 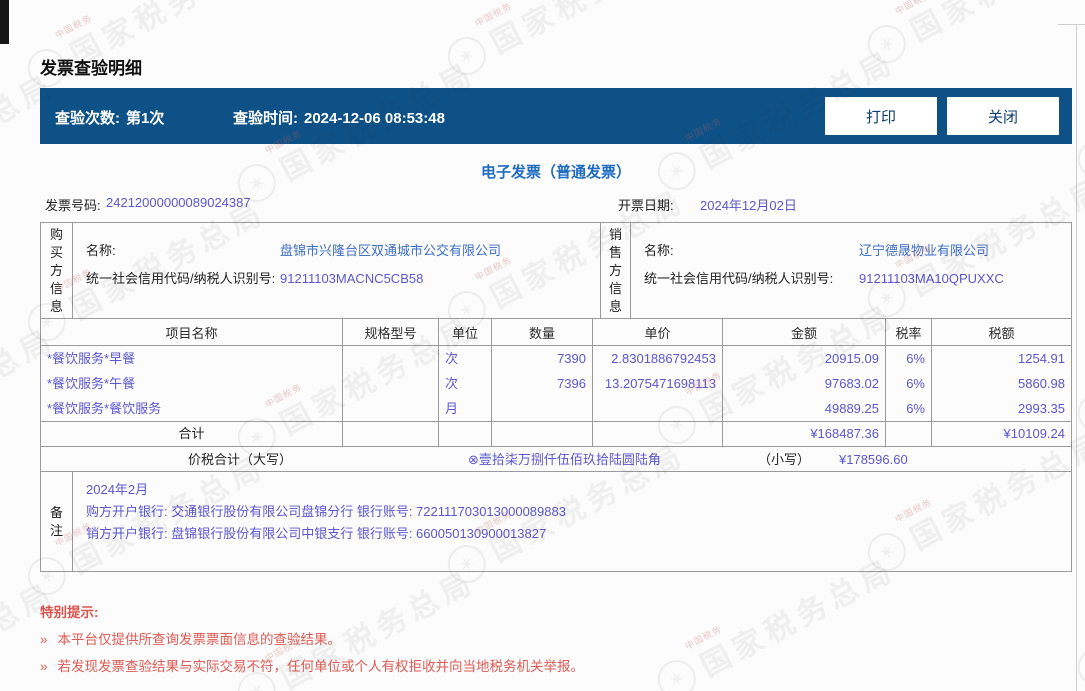 I want to click on check-count-field: 查验次数: 第1次, so click(x=109, y=117).